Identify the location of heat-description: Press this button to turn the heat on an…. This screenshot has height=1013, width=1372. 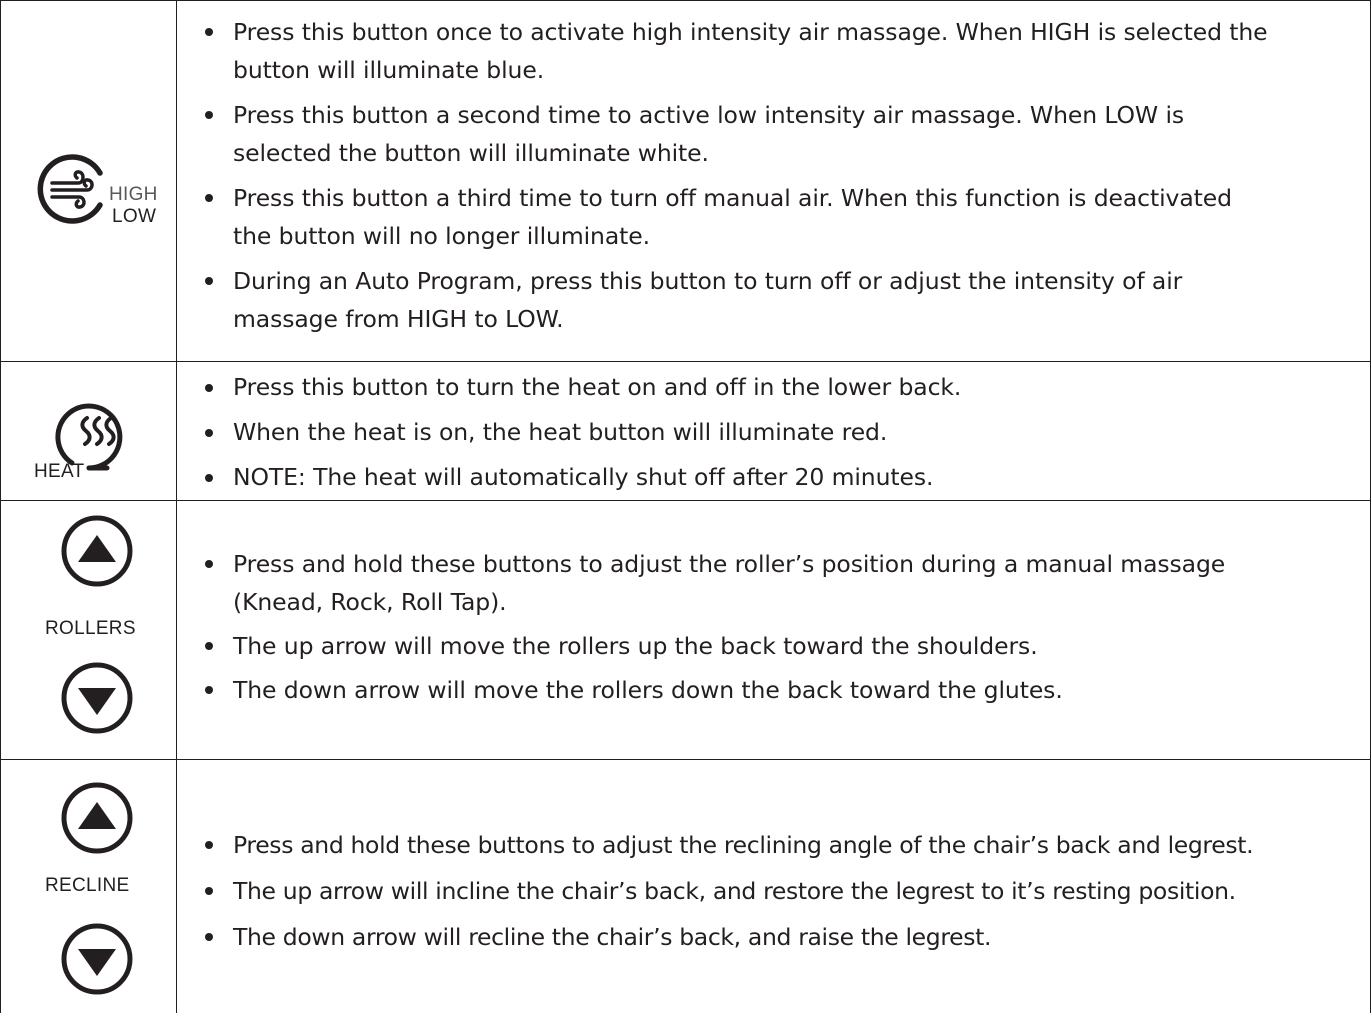
(774, 431).